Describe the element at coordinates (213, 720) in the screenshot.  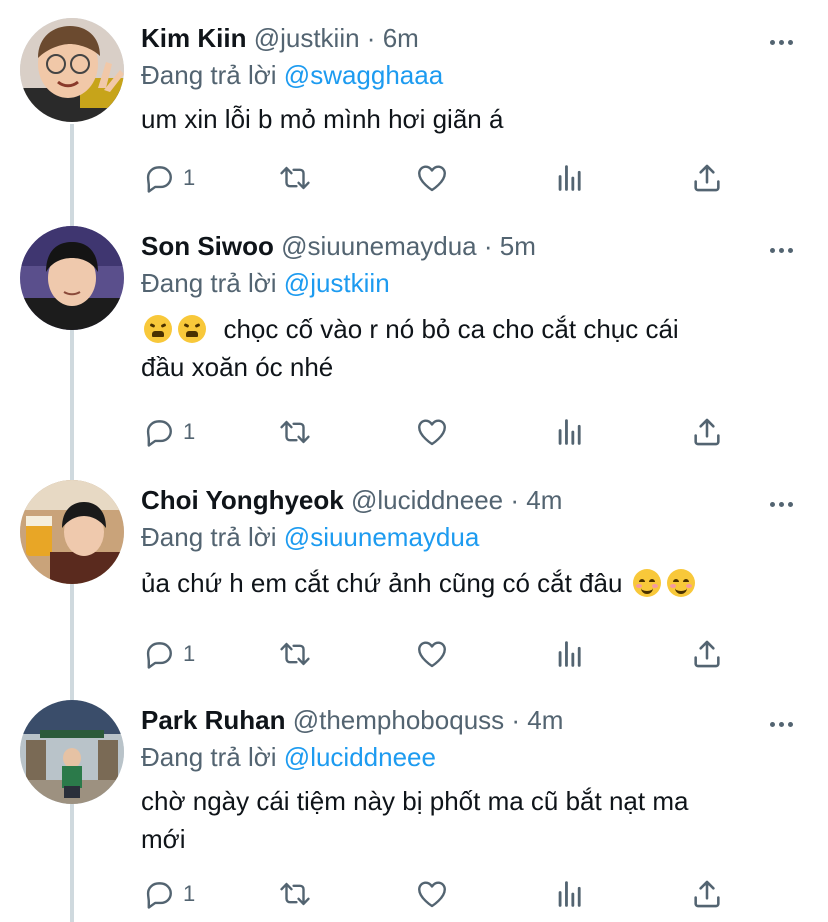
I see `display-name: Park Ruhan` at that location.